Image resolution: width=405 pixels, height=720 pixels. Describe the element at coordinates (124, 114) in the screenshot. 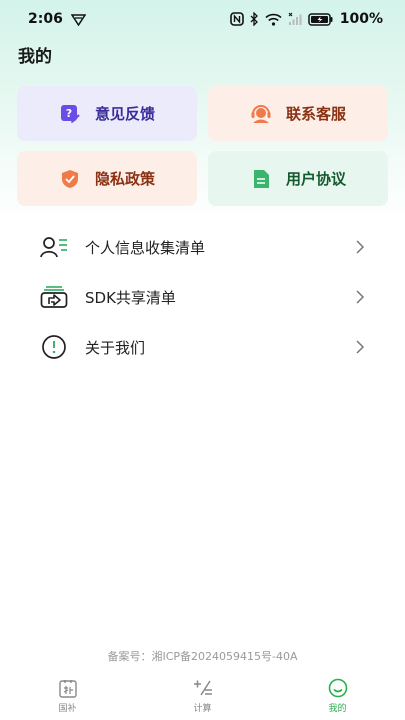

I see `feedback-card-label: 意见反馈` at that location.